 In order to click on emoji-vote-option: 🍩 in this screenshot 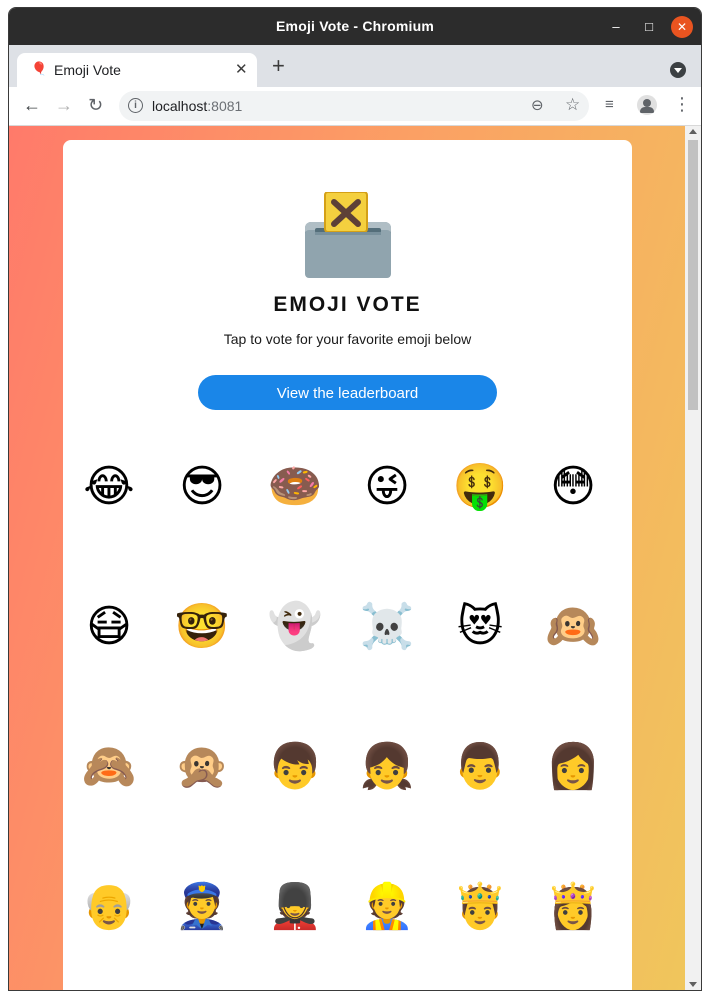, I will do `click(295, 487)`.